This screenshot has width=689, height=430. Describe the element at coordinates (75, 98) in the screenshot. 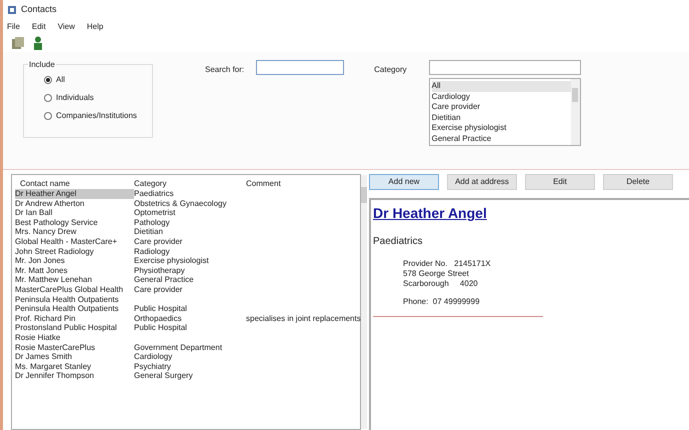

I see `radio-label: Individuals` at that location.